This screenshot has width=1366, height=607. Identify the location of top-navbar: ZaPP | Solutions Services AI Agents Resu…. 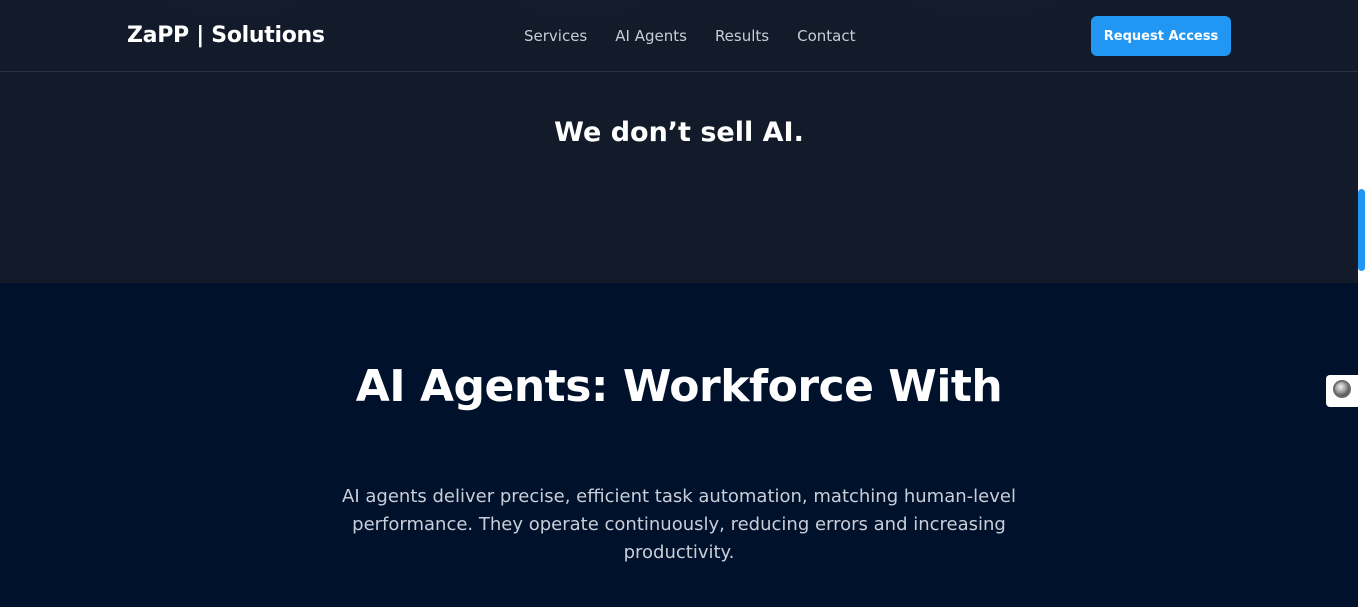
(679, 36).